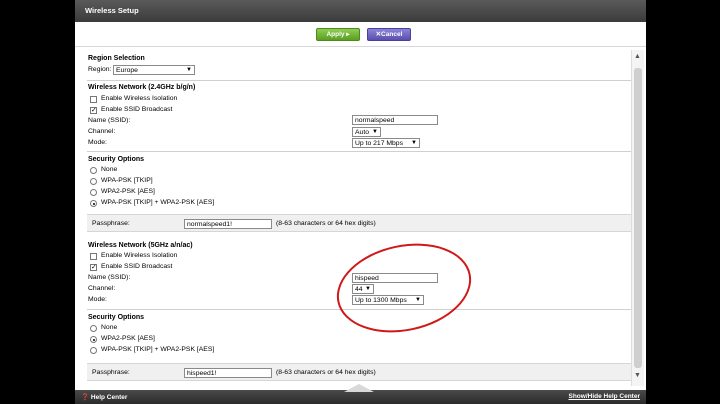 This screenshot has height=404, width=720. What do you see at coordinates (637, 375) in the screenshot?
I see `scroll-down-icon: ▼` at bounding box center [637, 375].